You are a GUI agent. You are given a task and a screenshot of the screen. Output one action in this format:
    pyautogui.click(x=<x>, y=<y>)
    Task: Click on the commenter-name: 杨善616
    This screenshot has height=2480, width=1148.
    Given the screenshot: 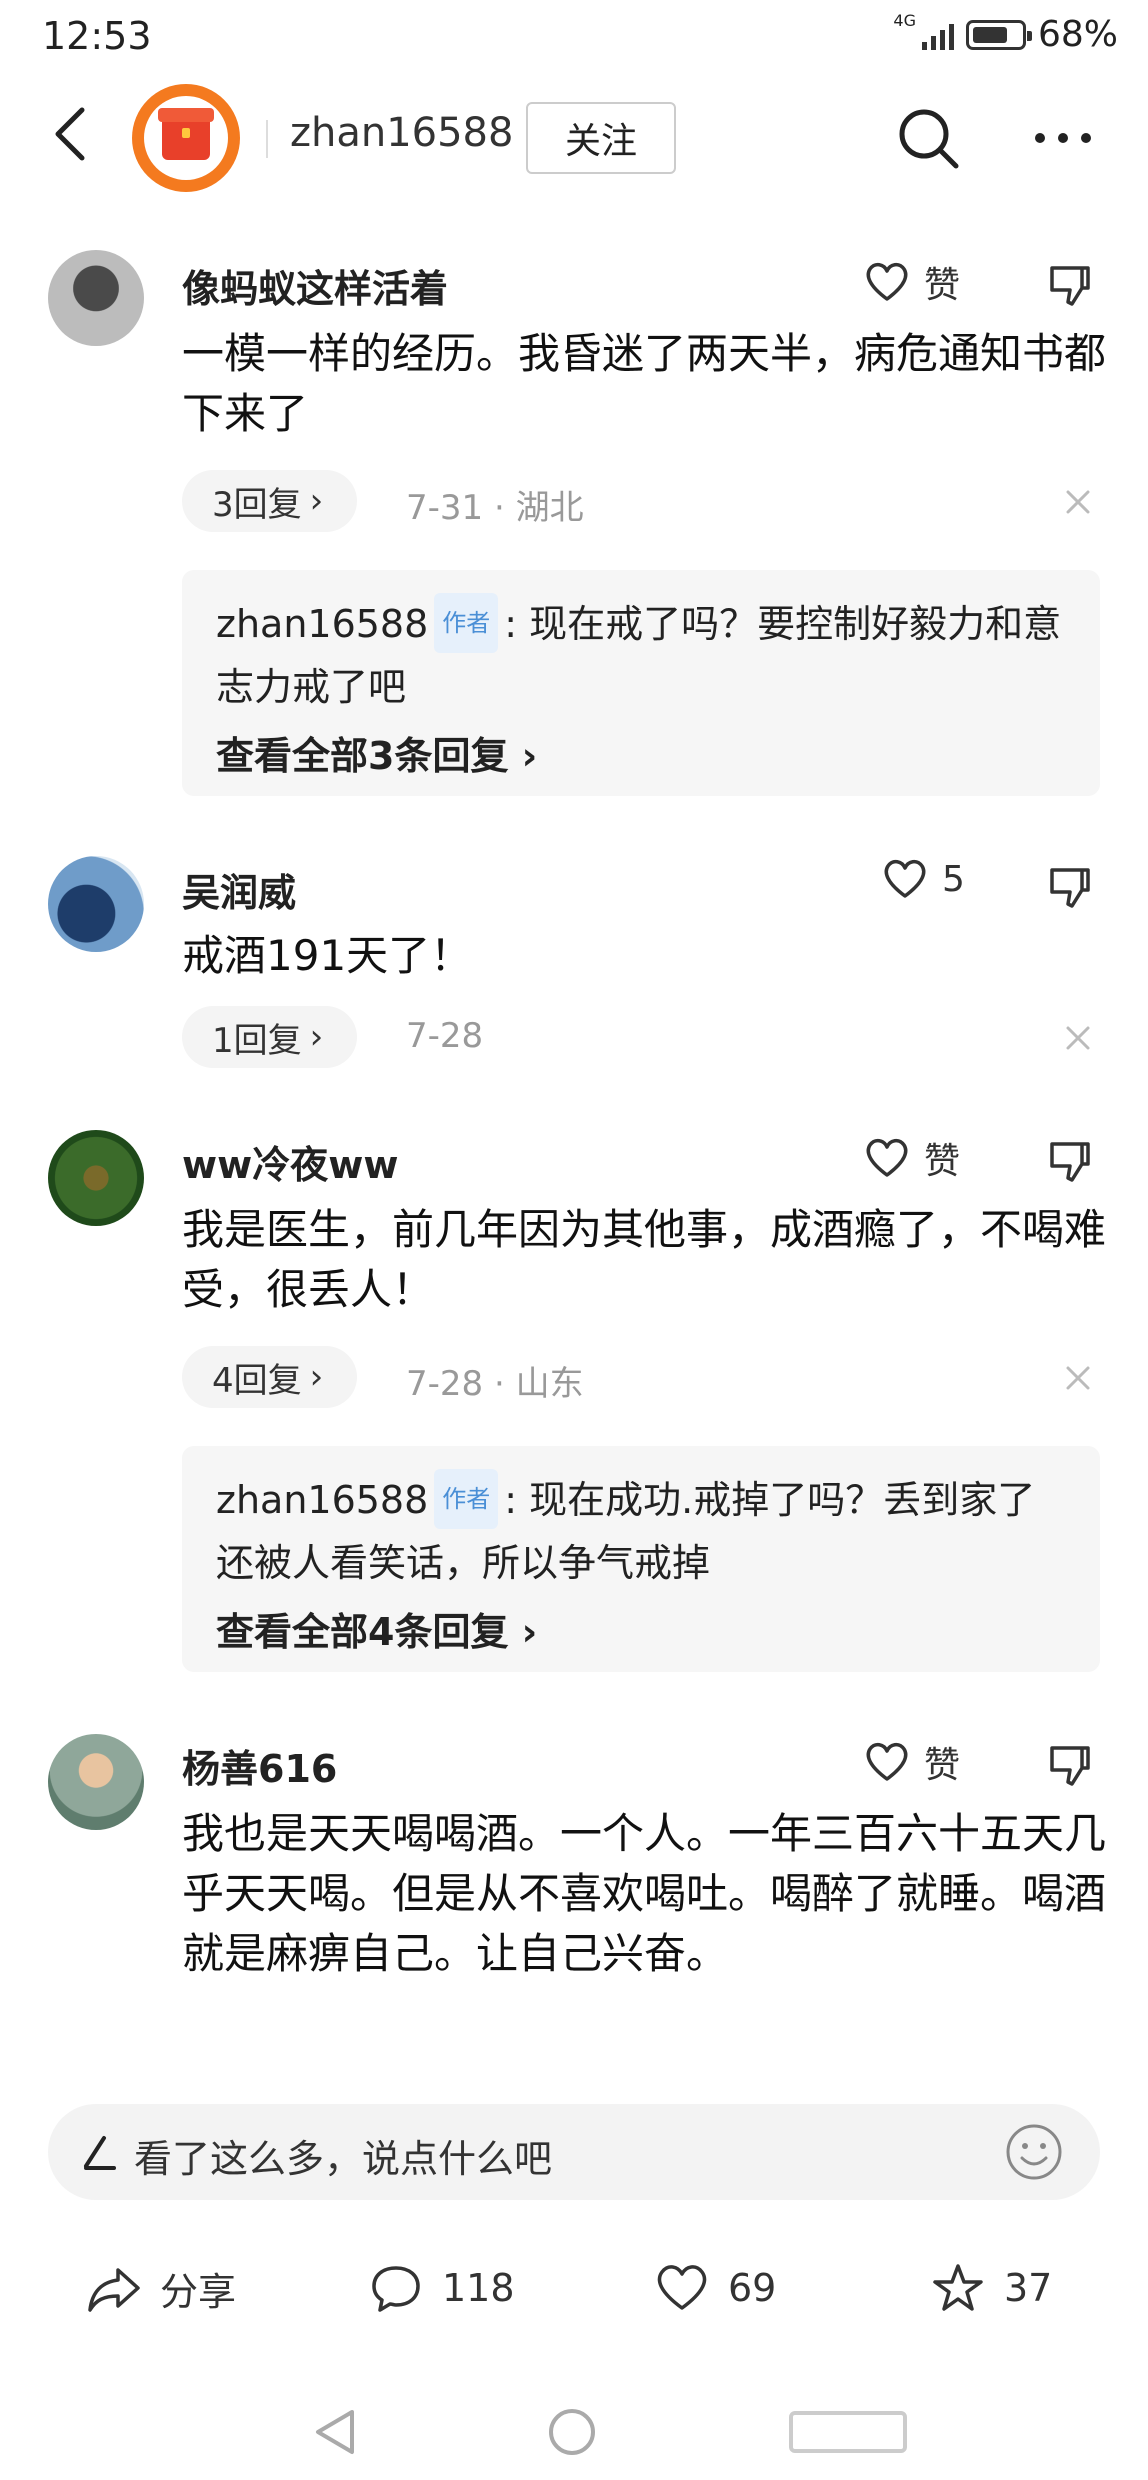 What is the action you would take?
    pyautogui.click(x=259, y=1765)
    